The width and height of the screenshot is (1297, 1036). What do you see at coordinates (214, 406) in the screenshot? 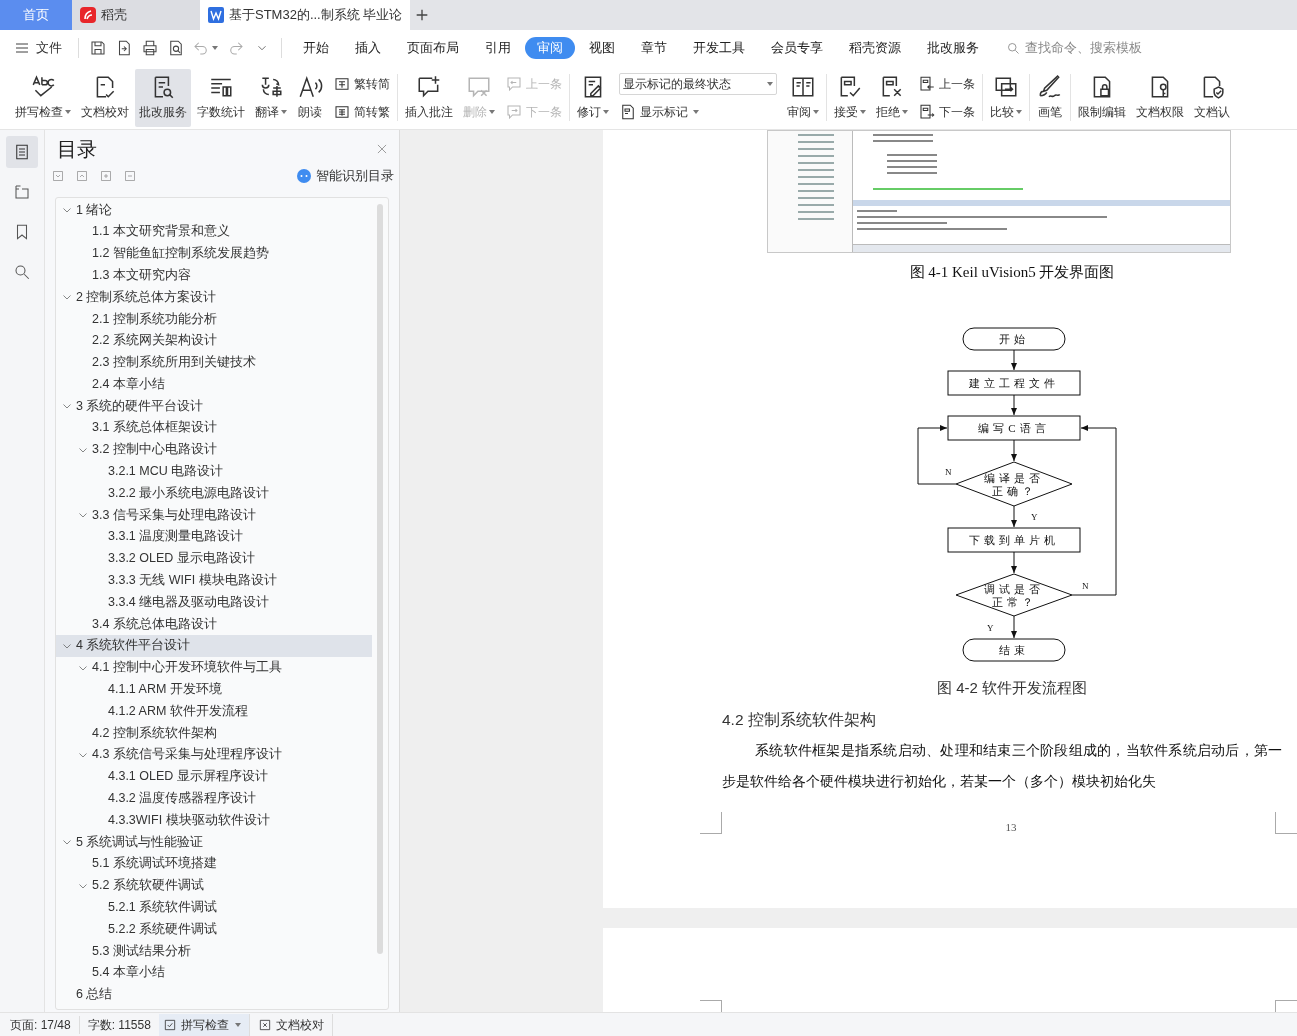
I see `toc-item: 3 系统的硬件平台设计` at bounding box center [214, 406].